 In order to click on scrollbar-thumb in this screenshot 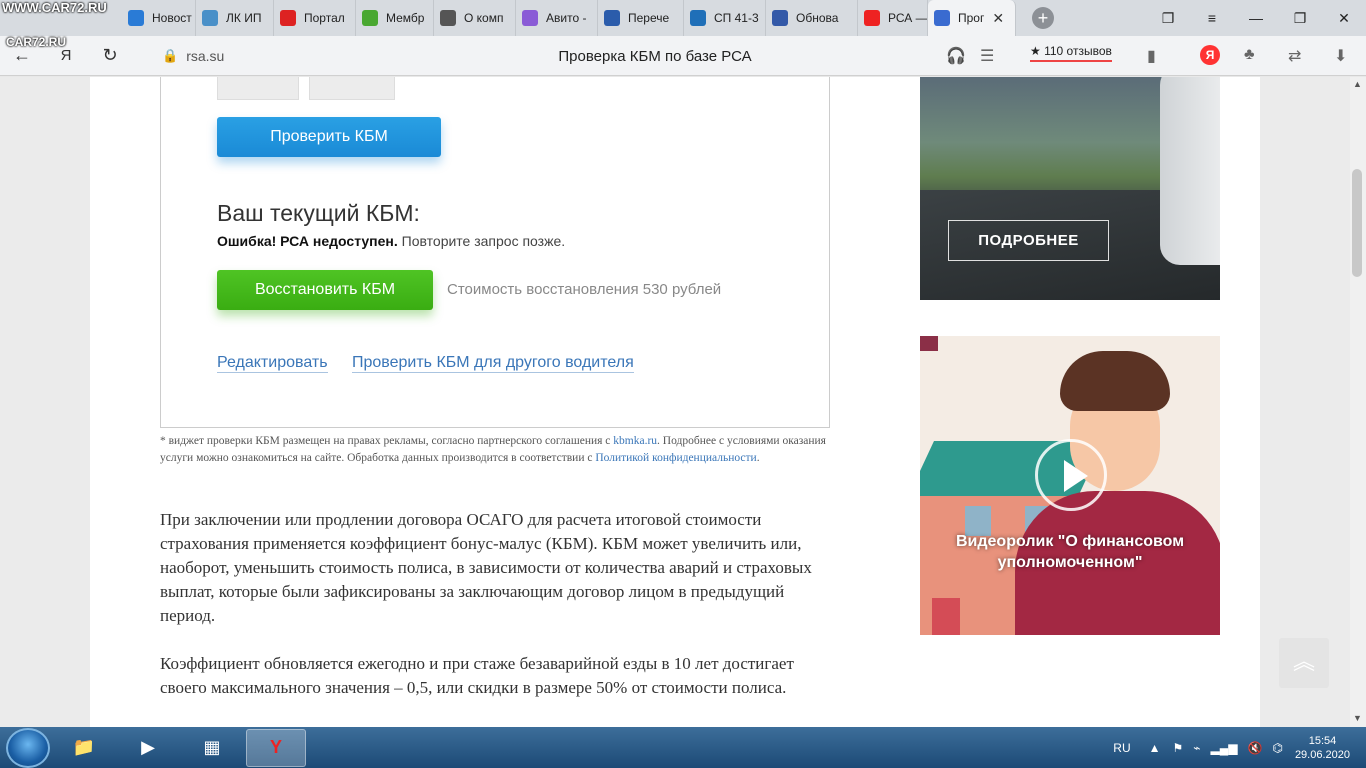, I will do `click(1357, 223)`.